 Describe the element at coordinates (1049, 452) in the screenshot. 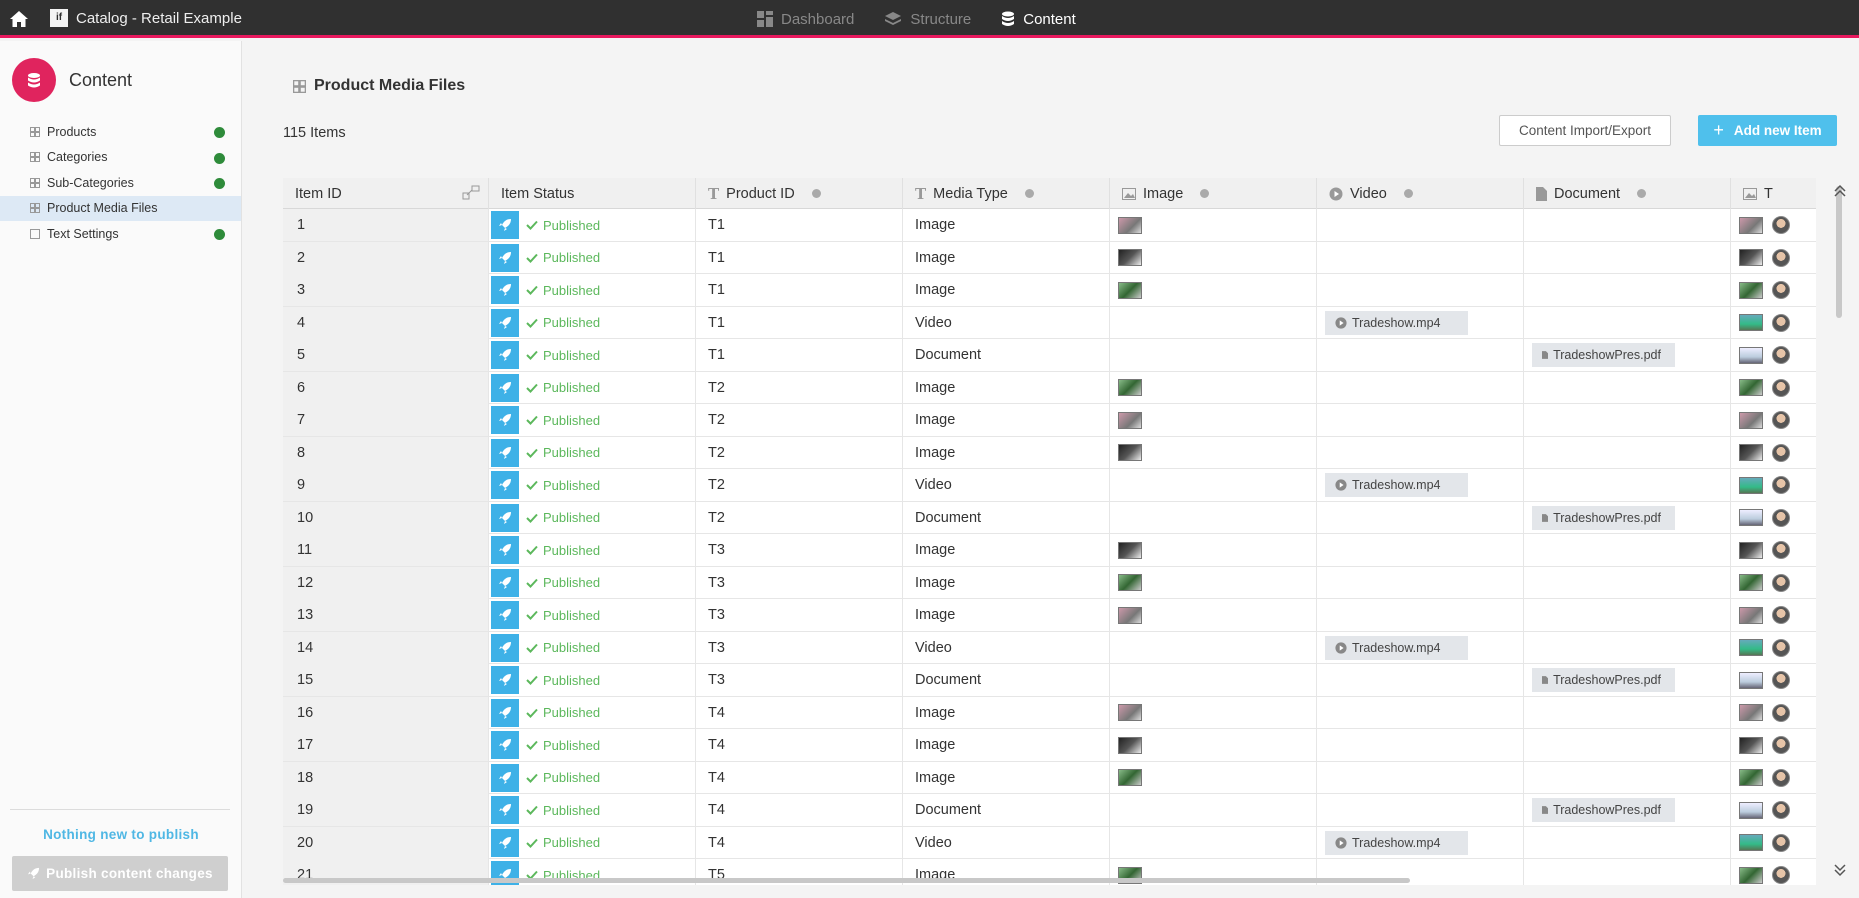

I see `table-row: 8 Published T2 Image` at that location.